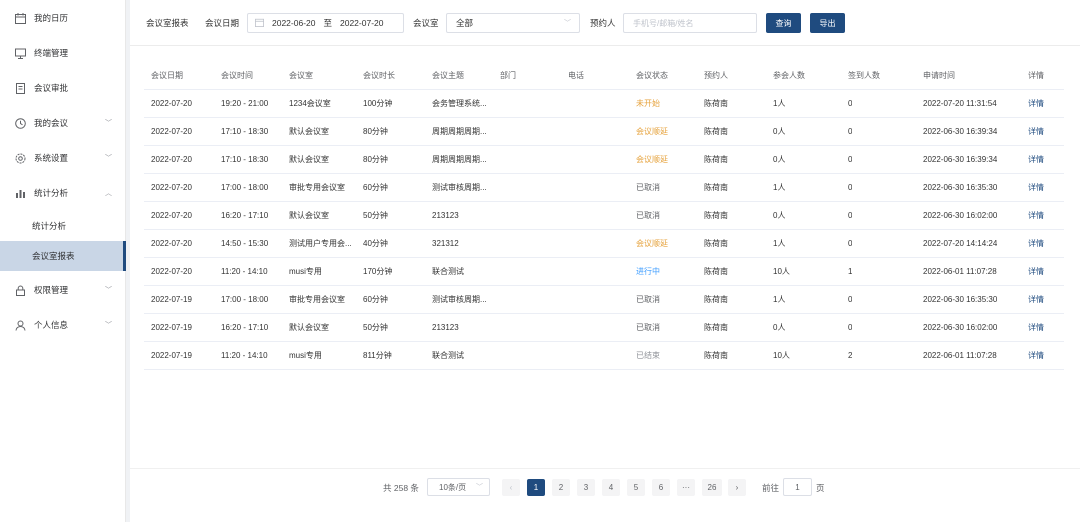  I want to click on cell-checked-in: 1, so click(850, 271).